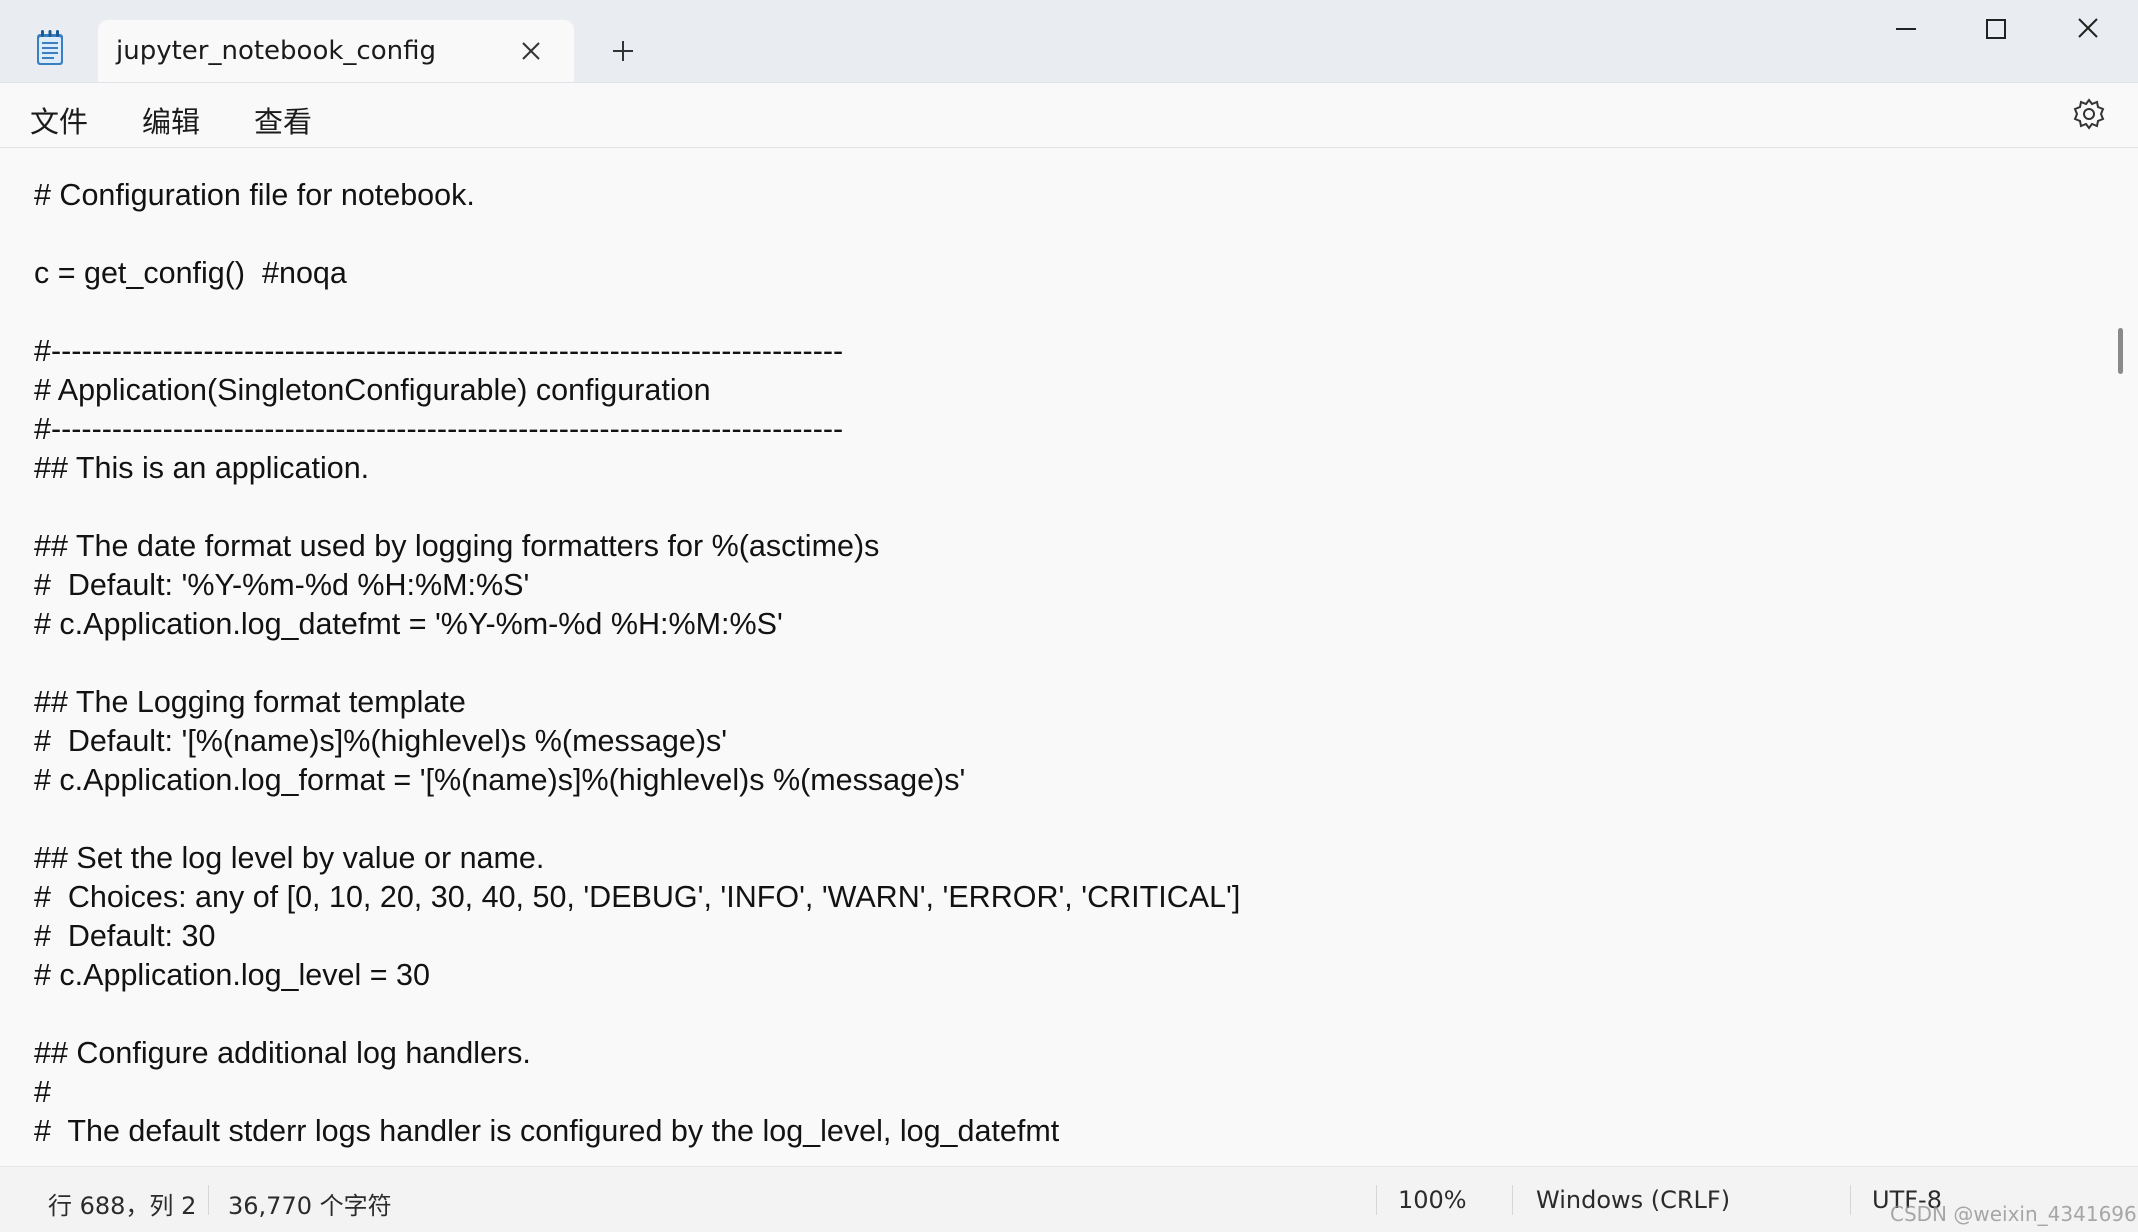 Image resolution: width=2138 pixels, height=1232 pixels. I want to click on zoom-level: 100%, so click(1432, 1200).